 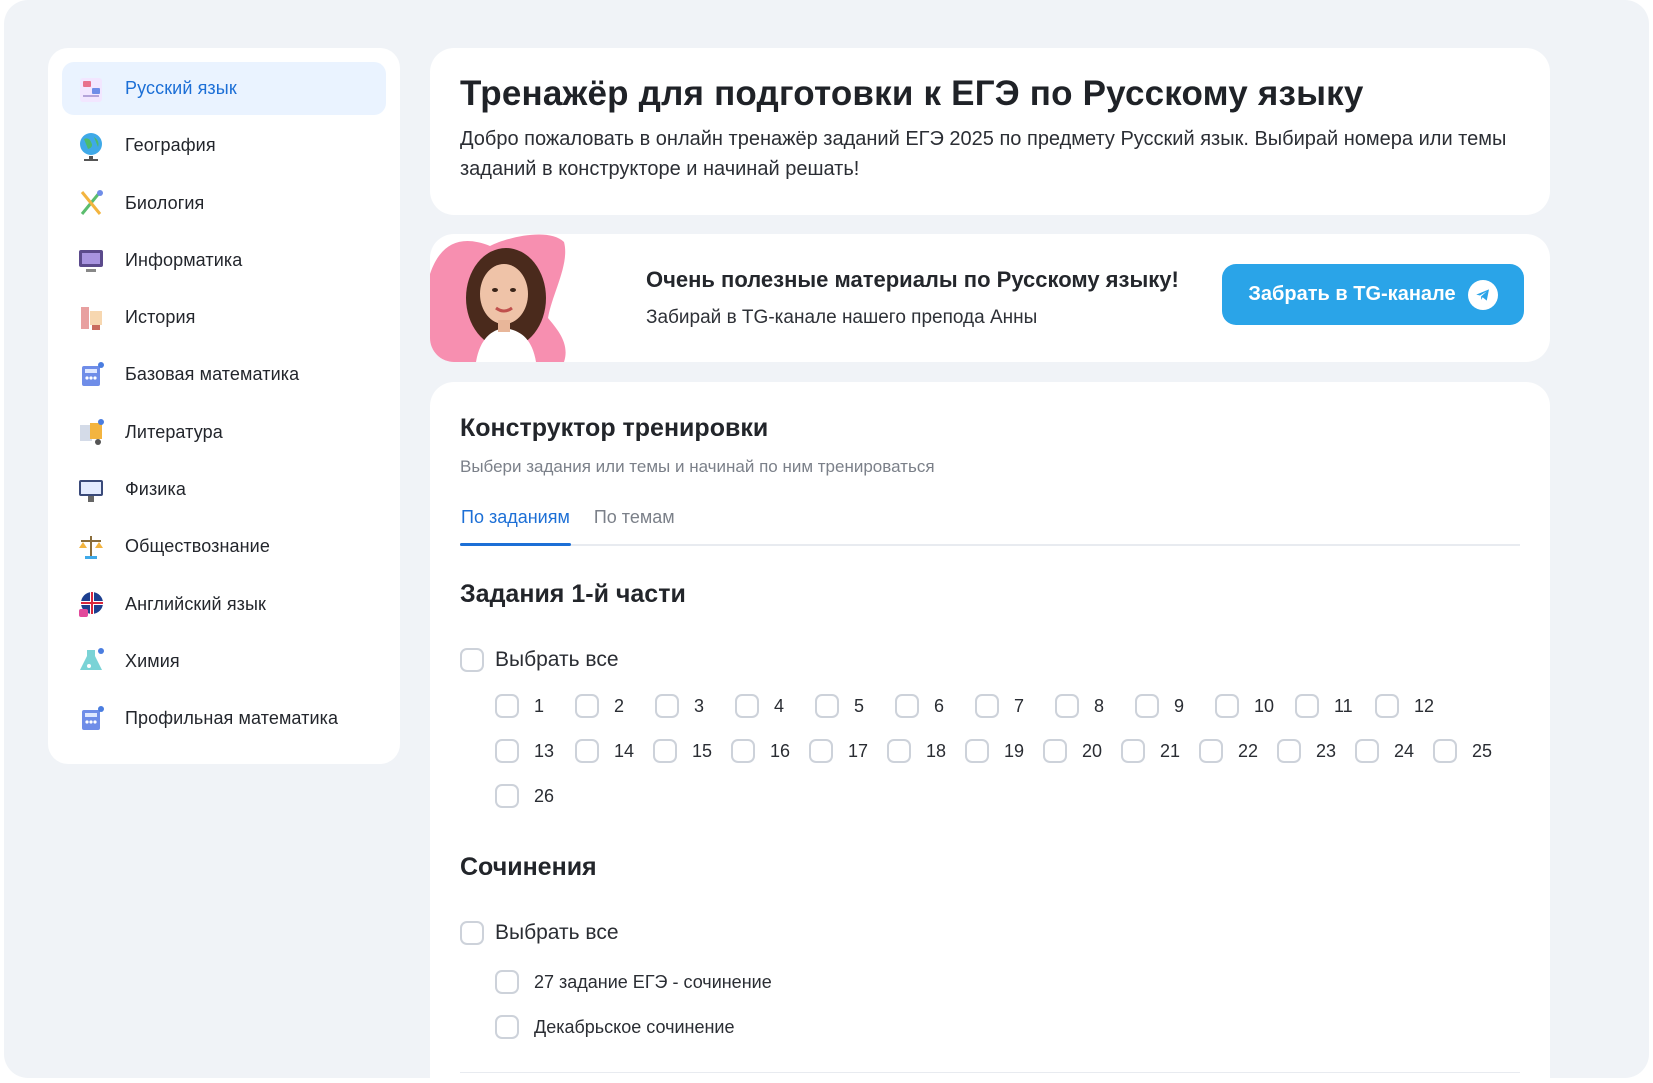 What do you see at coordinates (1160, 751) in the screenshot?
I see `task-checkbox-item: 21` at bounding box center [1160, 751].